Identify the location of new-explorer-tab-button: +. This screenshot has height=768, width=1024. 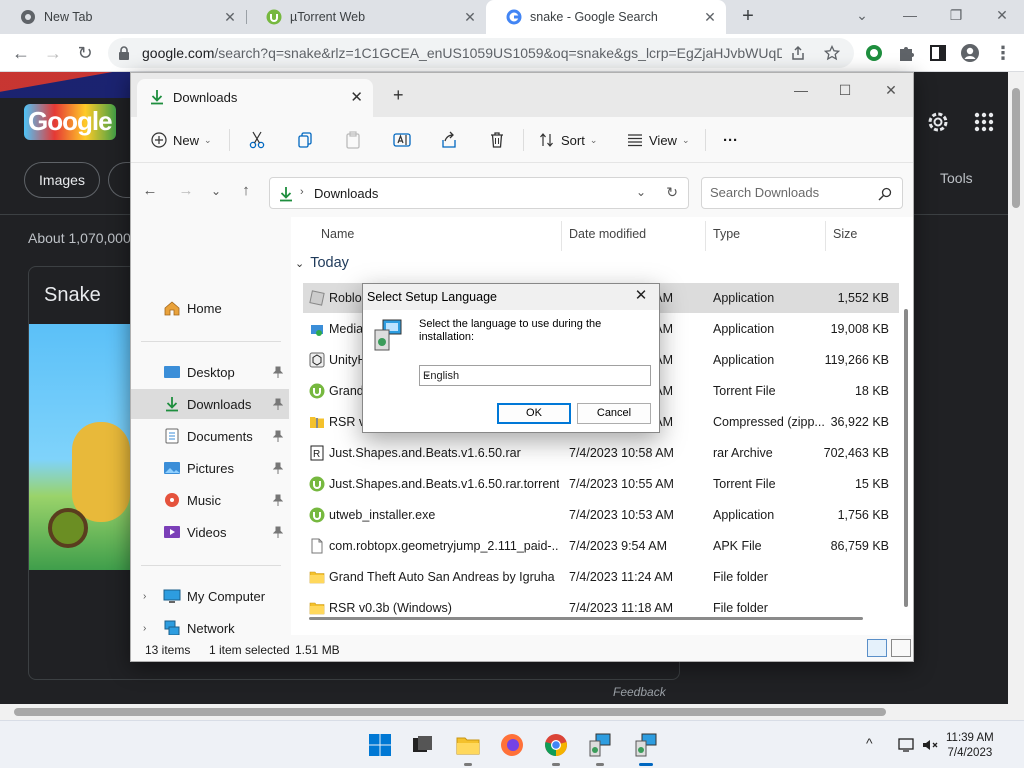
(398, 95).